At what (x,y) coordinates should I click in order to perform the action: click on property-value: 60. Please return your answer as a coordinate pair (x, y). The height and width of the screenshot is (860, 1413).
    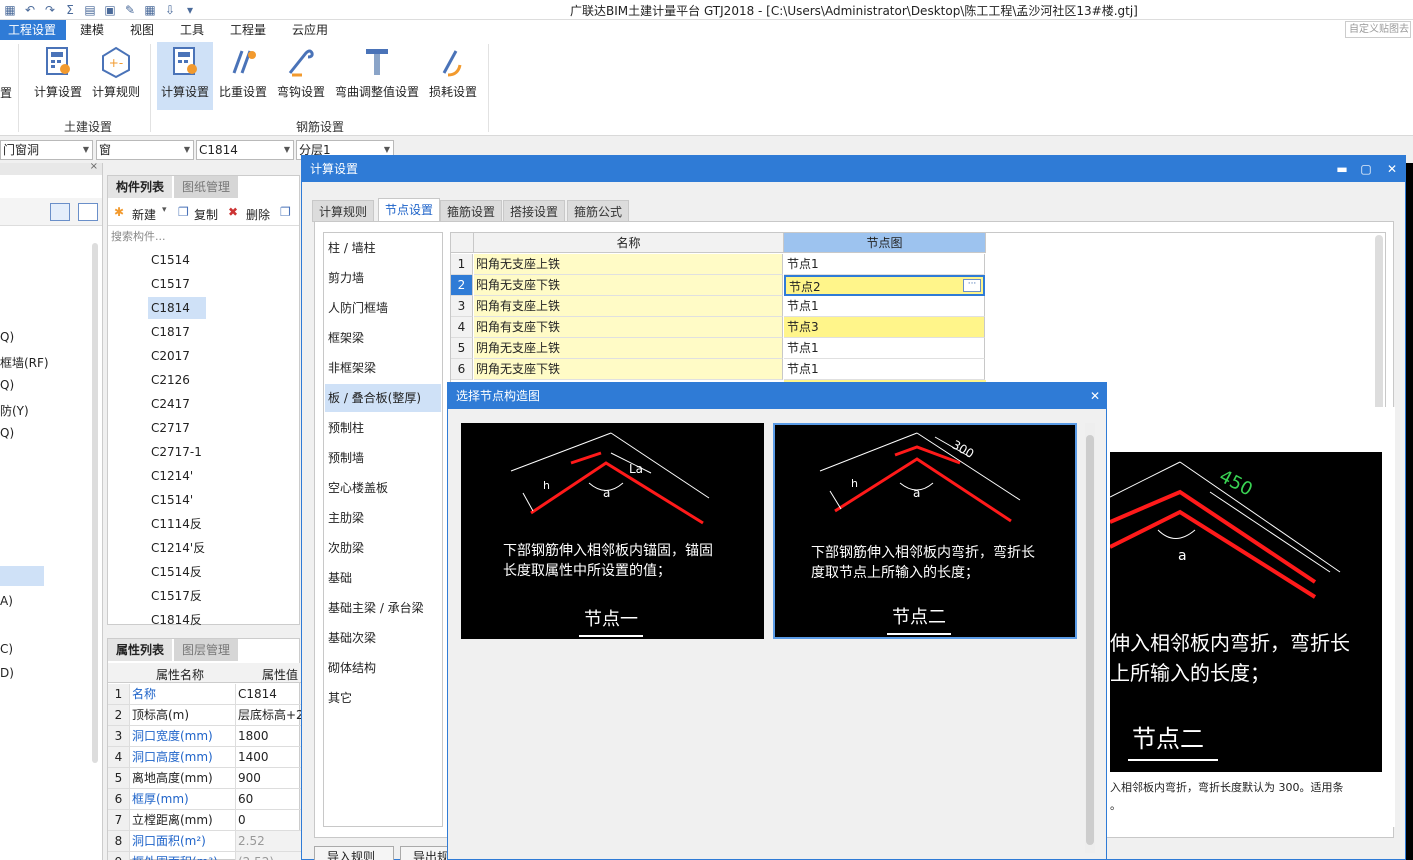
    Looking at the image, I should click on (268, 799).